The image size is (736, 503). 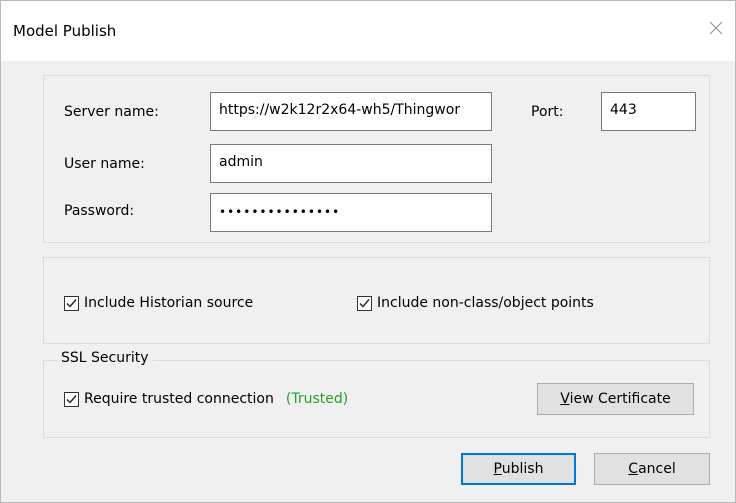 What do you see at coordinates (104, 164) in the screenshot?
I see `user-name-label: User name:` at bounding box center [104, 164].